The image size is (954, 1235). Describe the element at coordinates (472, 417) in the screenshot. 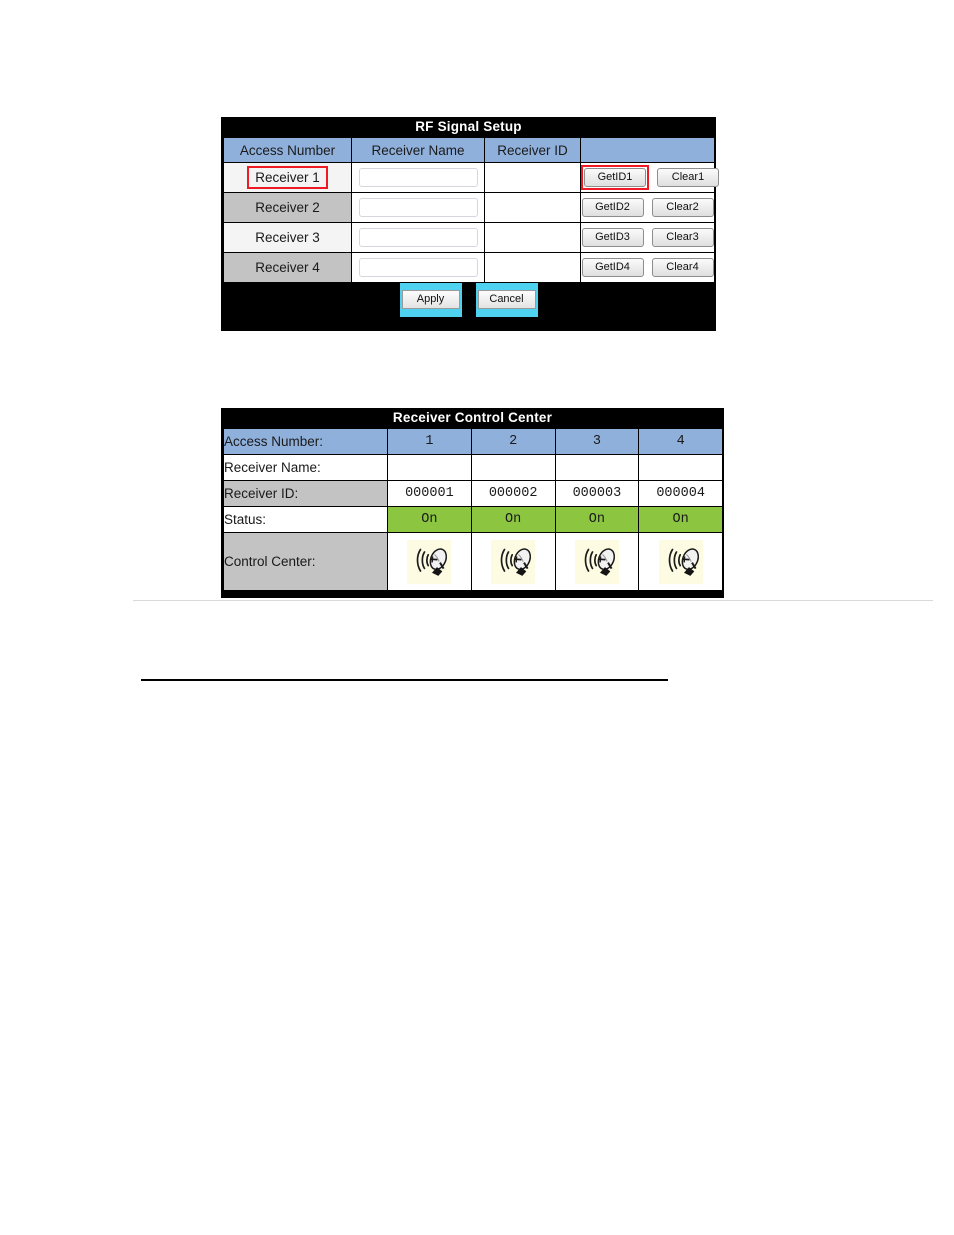

I see `receiver-control-center-title: Receiver Control Center` at that location.